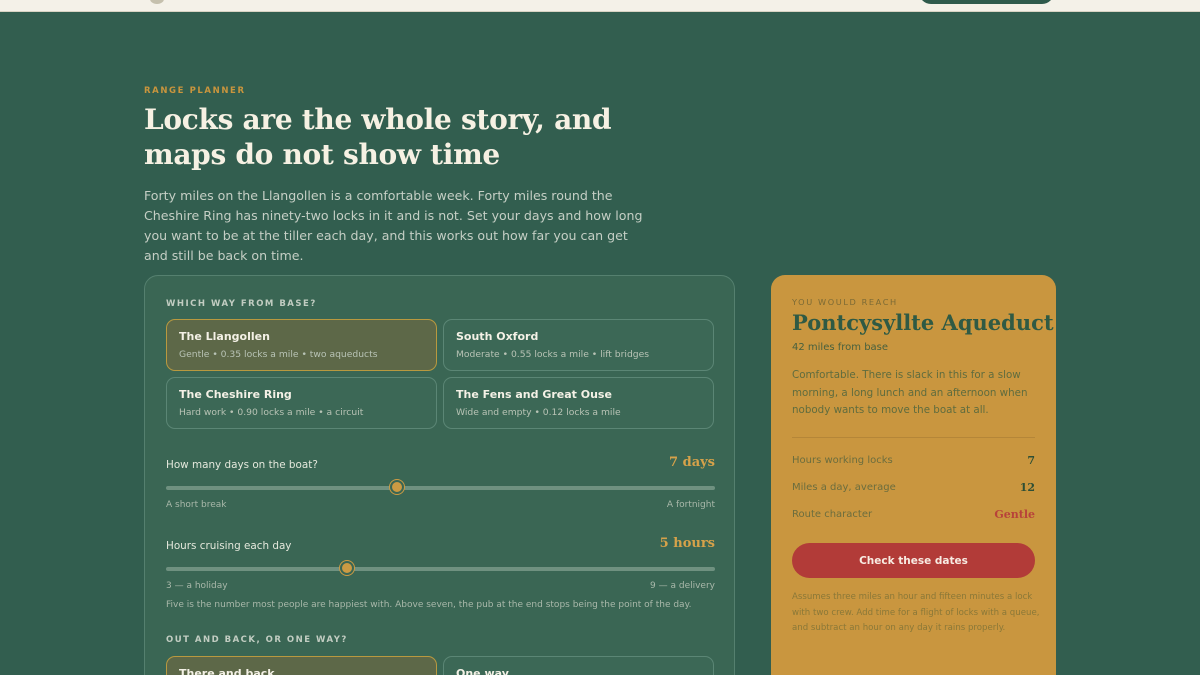 This screenshot has height=675, width=1200. Describe the element at coordinates (986, 2) in the screenshot. I see `nav-action-button` at that location.